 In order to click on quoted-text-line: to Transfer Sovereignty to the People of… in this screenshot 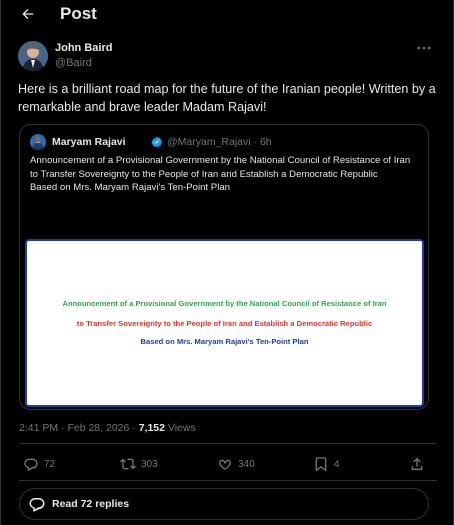, I will do `click(204, 174)`.